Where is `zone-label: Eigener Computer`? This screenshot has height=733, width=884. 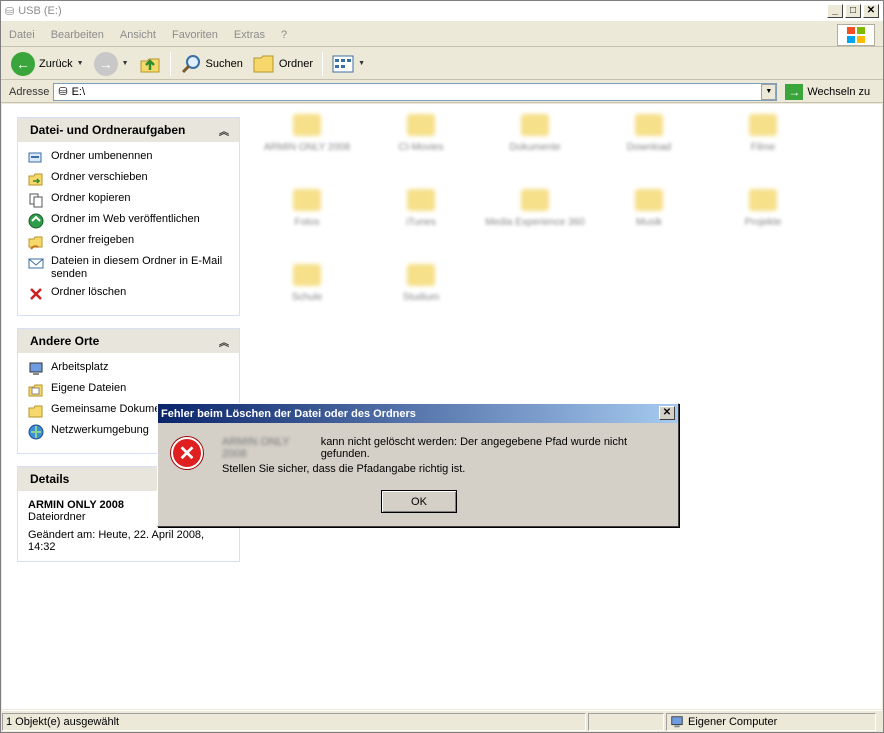 zone-label: Eigener Computer is located at coordinates (733, 721).